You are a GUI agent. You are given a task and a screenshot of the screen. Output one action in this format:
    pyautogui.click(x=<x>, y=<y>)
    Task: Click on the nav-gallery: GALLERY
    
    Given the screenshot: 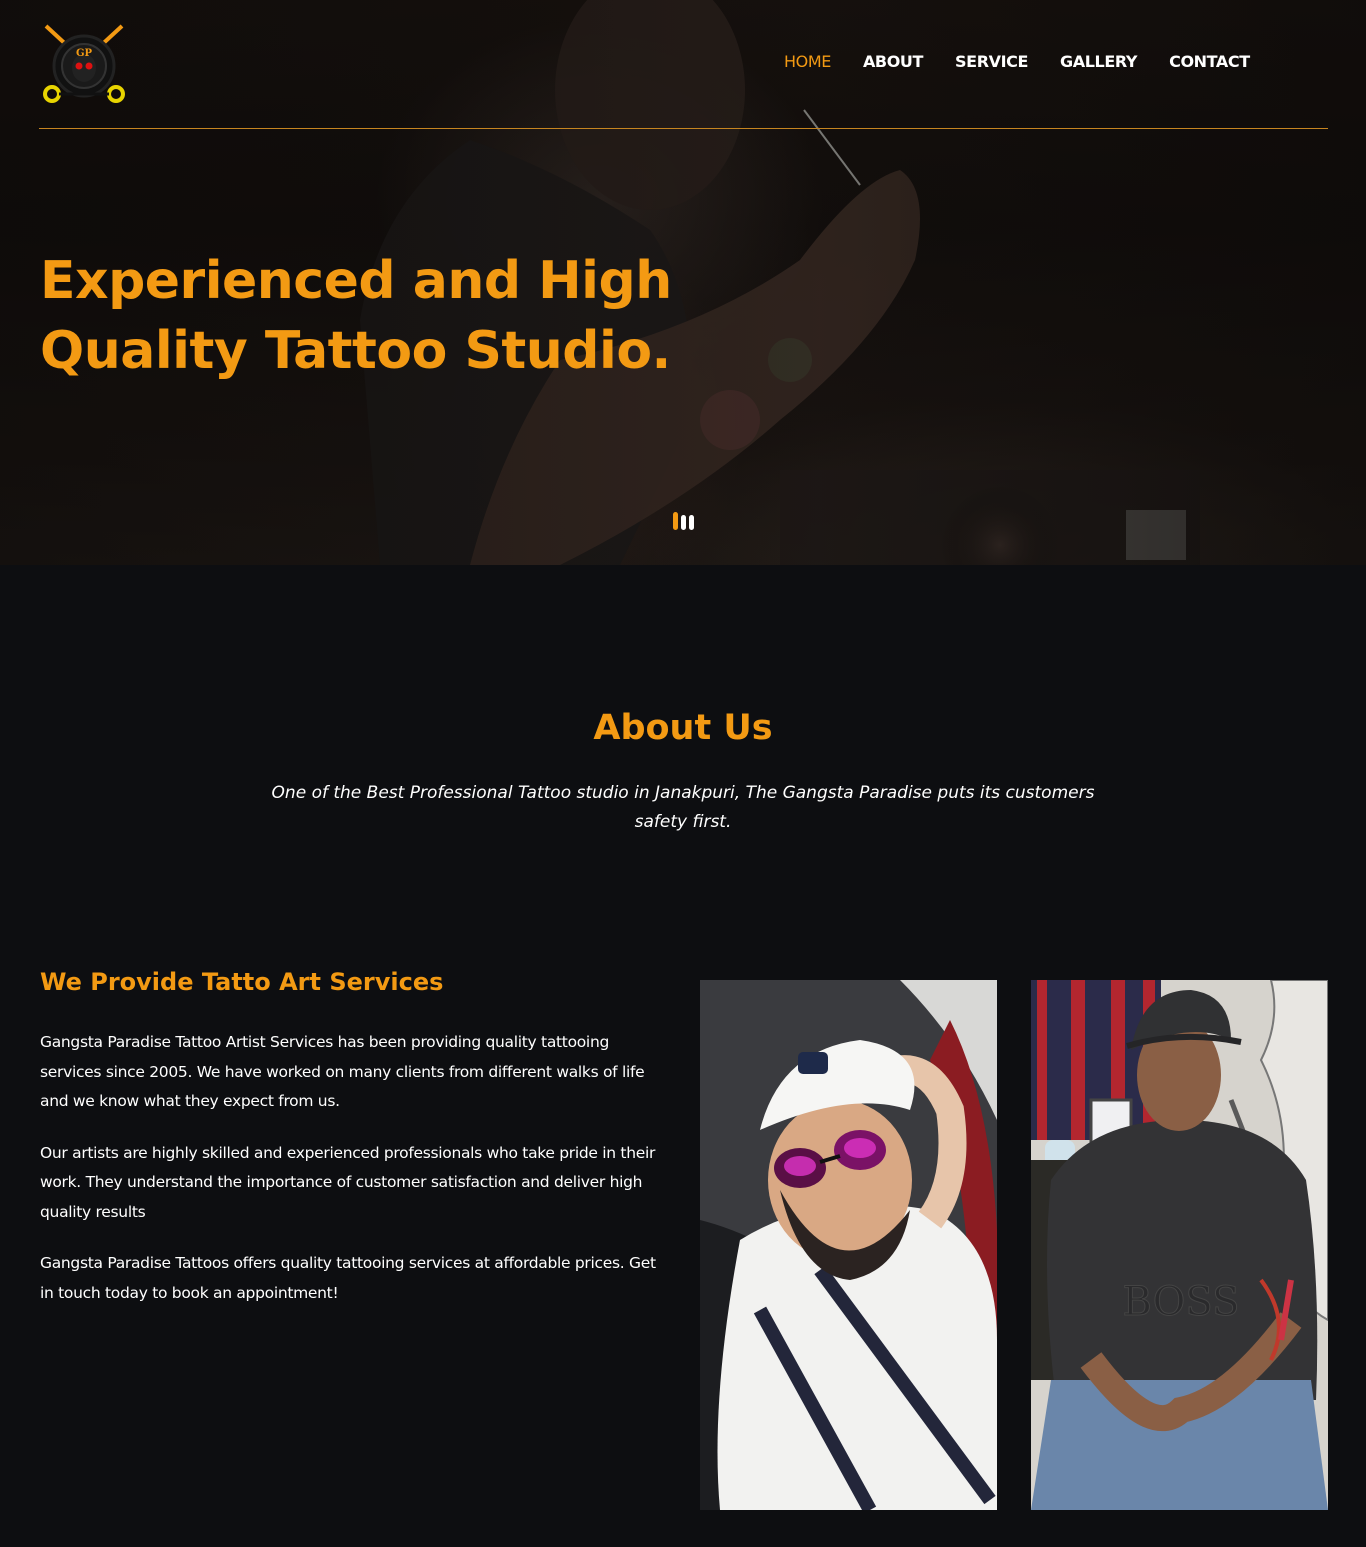 What is the action you would take?
    pyautogui.click(x=1098, y=61)
    